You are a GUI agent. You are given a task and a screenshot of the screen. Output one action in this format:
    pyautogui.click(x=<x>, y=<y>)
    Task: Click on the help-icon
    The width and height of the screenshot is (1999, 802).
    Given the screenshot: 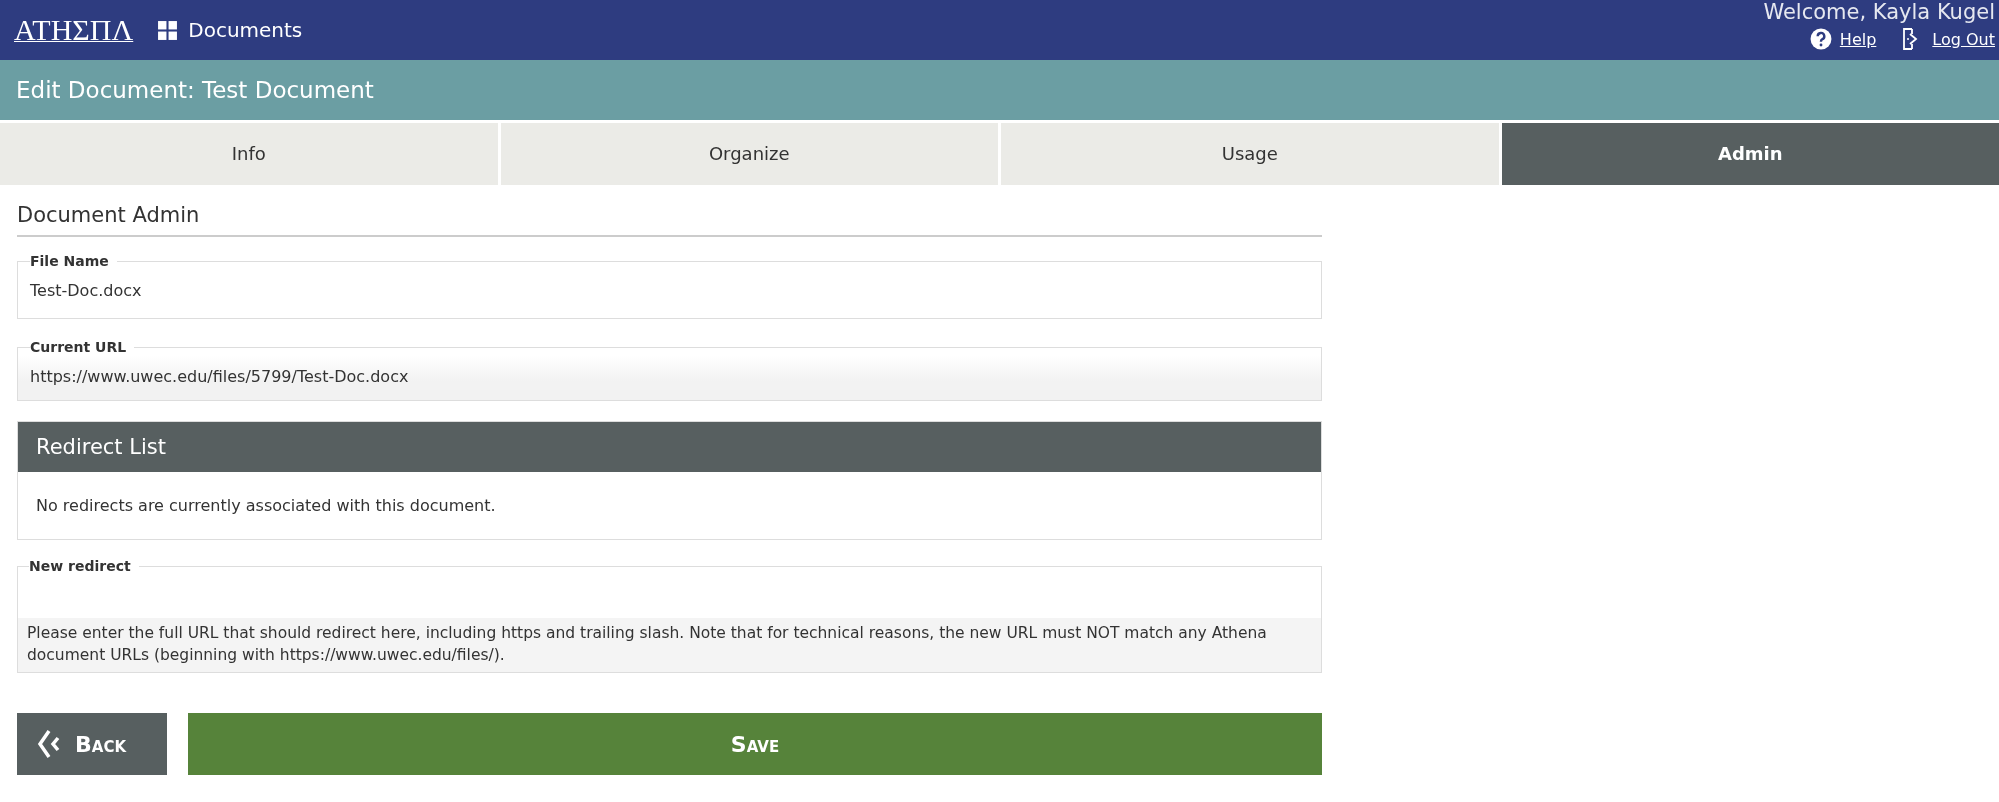 What is the action you would take?
    pyautogui.click(x=1820, y=39)
    